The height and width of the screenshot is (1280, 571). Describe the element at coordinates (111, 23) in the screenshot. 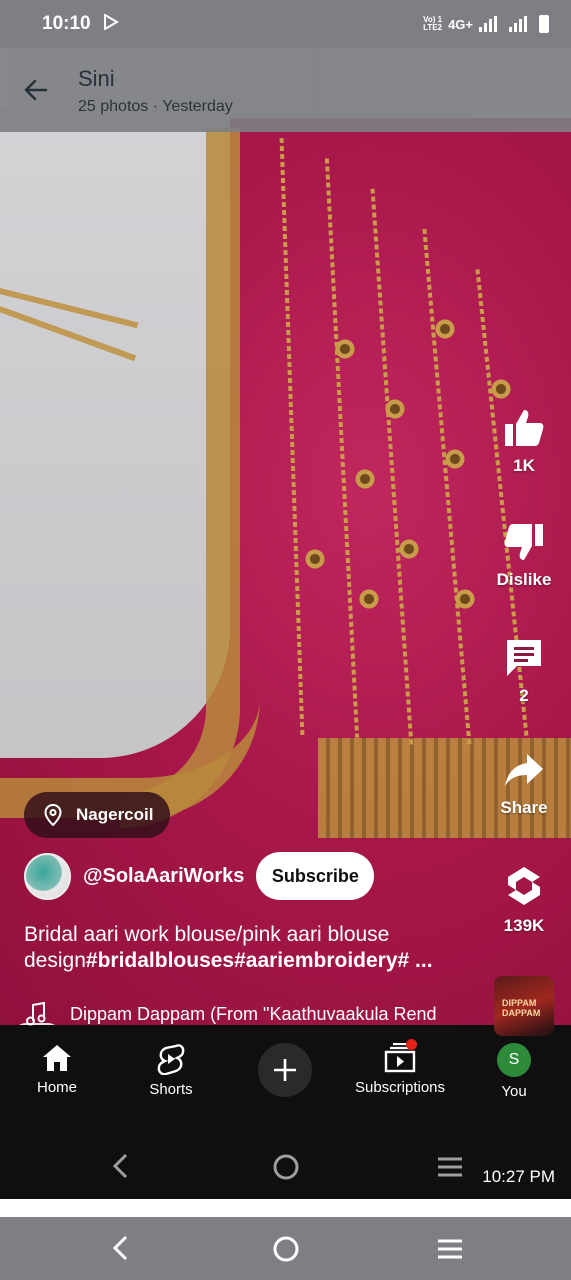

I see `play-store-icon` at that location.